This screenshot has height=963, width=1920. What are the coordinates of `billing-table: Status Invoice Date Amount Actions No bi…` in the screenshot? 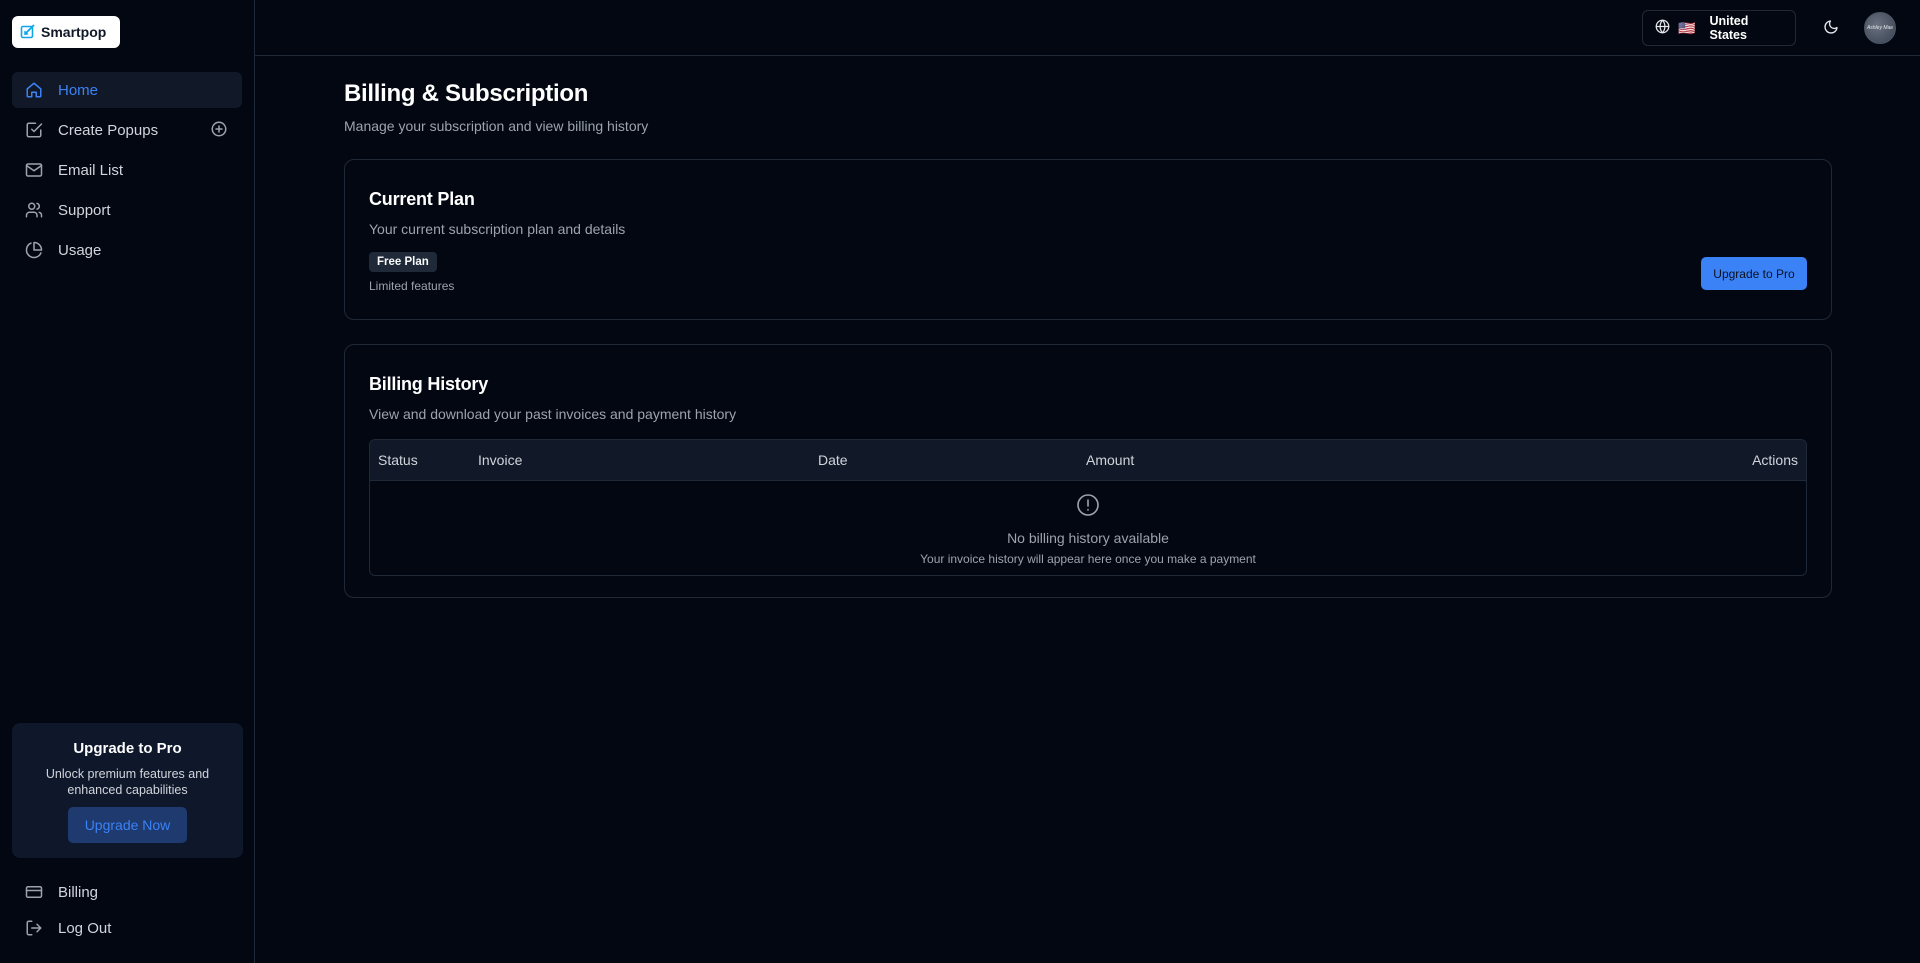 It's located at (1088, 507).